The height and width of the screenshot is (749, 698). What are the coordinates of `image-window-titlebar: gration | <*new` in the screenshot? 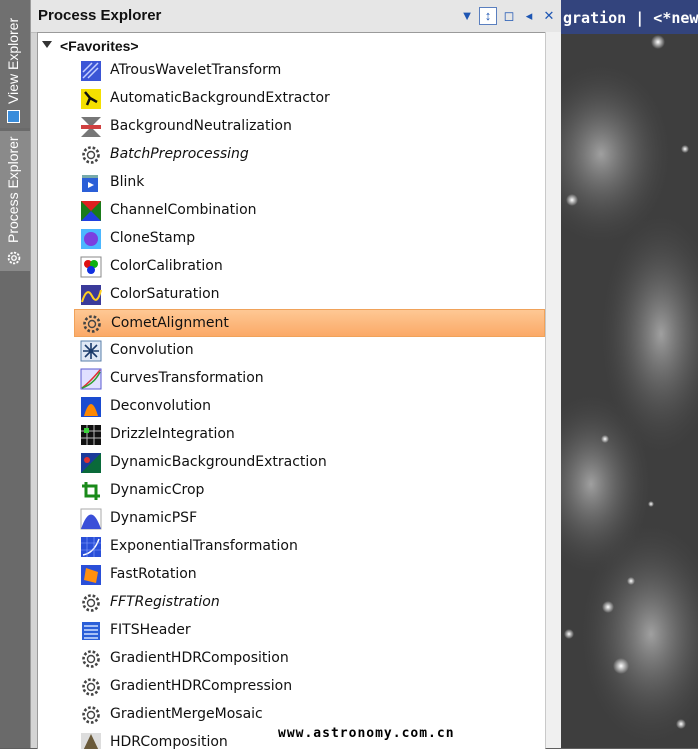 It's located at (629, 17).